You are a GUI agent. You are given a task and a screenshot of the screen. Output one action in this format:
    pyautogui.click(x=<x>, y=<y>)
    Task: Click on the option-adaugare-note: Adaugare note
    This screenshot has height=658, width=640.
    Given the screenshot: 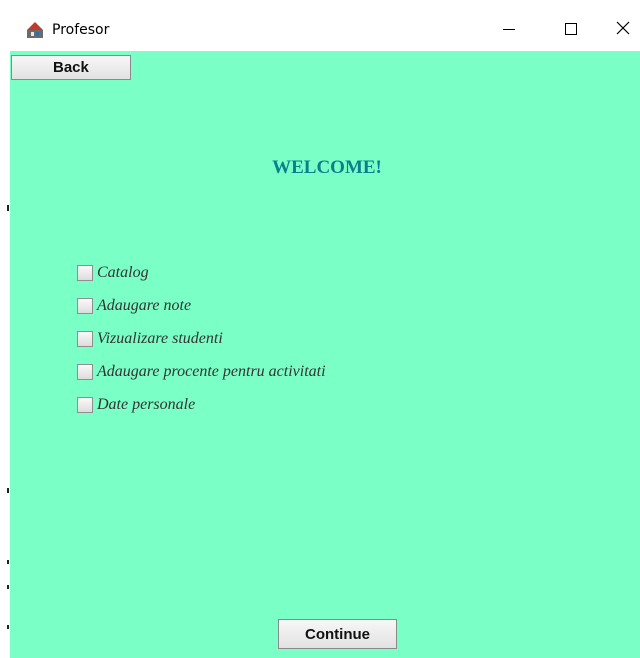 What is the action you would take?
    pyautogui.click(x=201, y=305)
    